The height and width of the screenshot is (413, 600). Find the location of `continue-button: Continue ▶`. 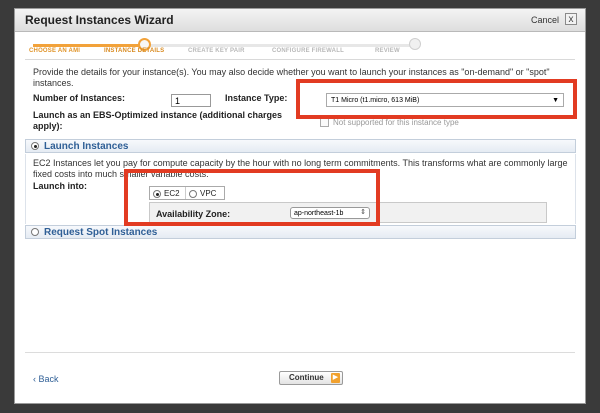

continue-button: Continue ▶ is located at coordinates (311, 378).